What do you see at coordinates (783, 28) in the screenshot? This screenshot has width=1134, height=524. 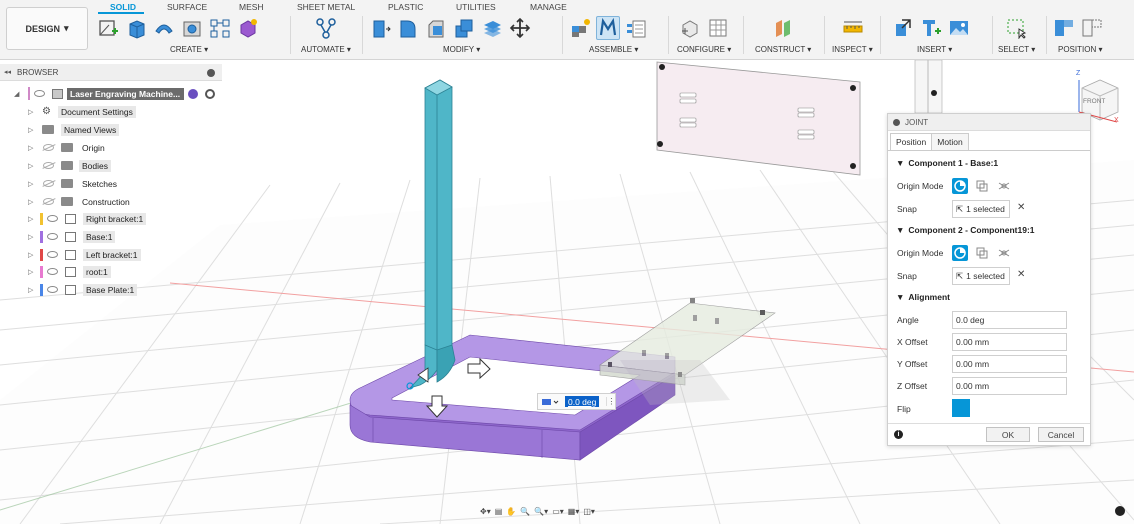 I see `offset-plane-icon` at bounding box center [783, 28].